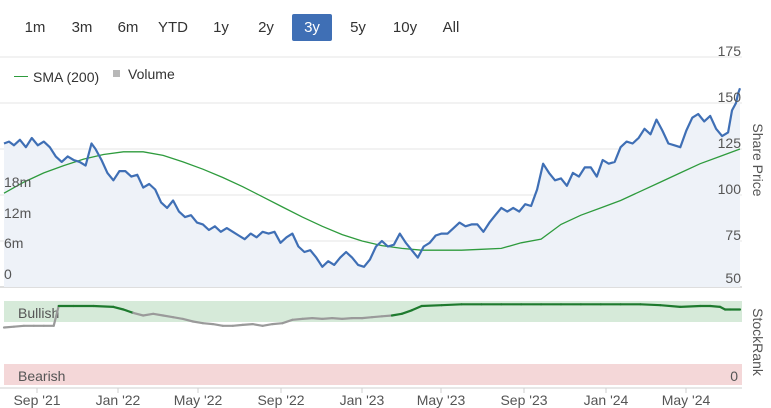 Image resolution: width=771 pixels, height=408 pixels. I want to click on price-tick-125: 125, so click(730, 143).